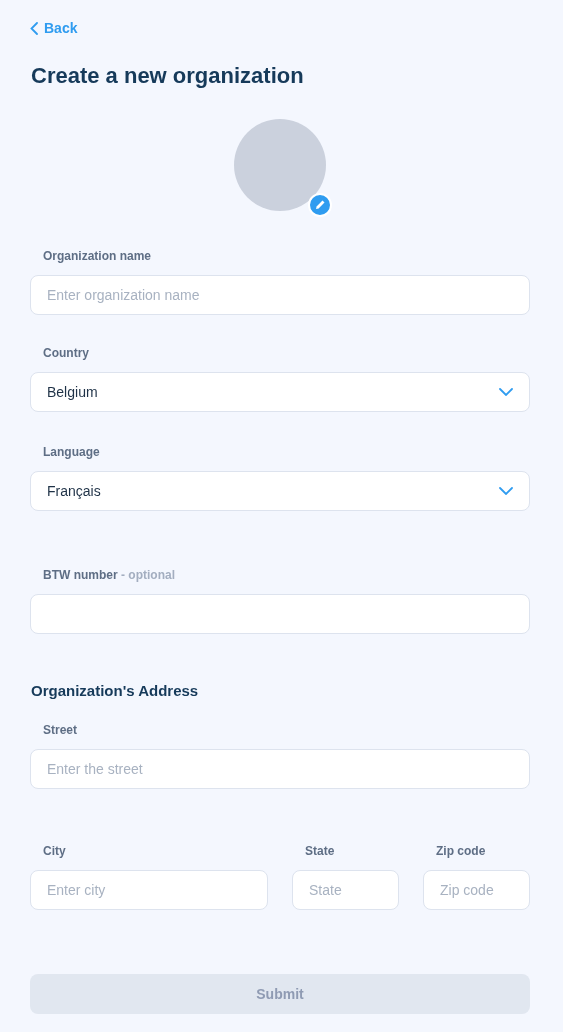 This screenshot has width=563, height=1032. What do you see at coordinates (98, 255) in the screenshot?
I see `field-label: Organization name` at bounding box center [98, 255].